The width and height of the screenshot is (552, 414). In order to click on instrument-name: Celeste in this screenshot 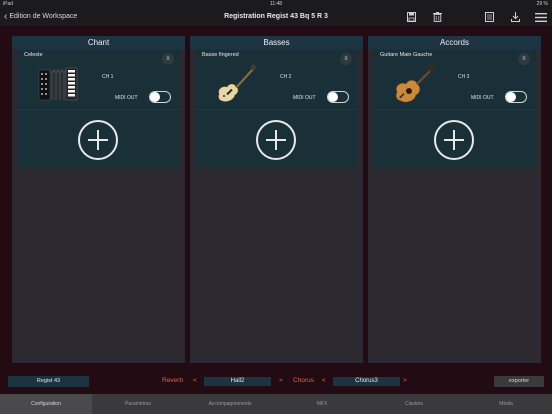, I will do `click(33, 55)`.